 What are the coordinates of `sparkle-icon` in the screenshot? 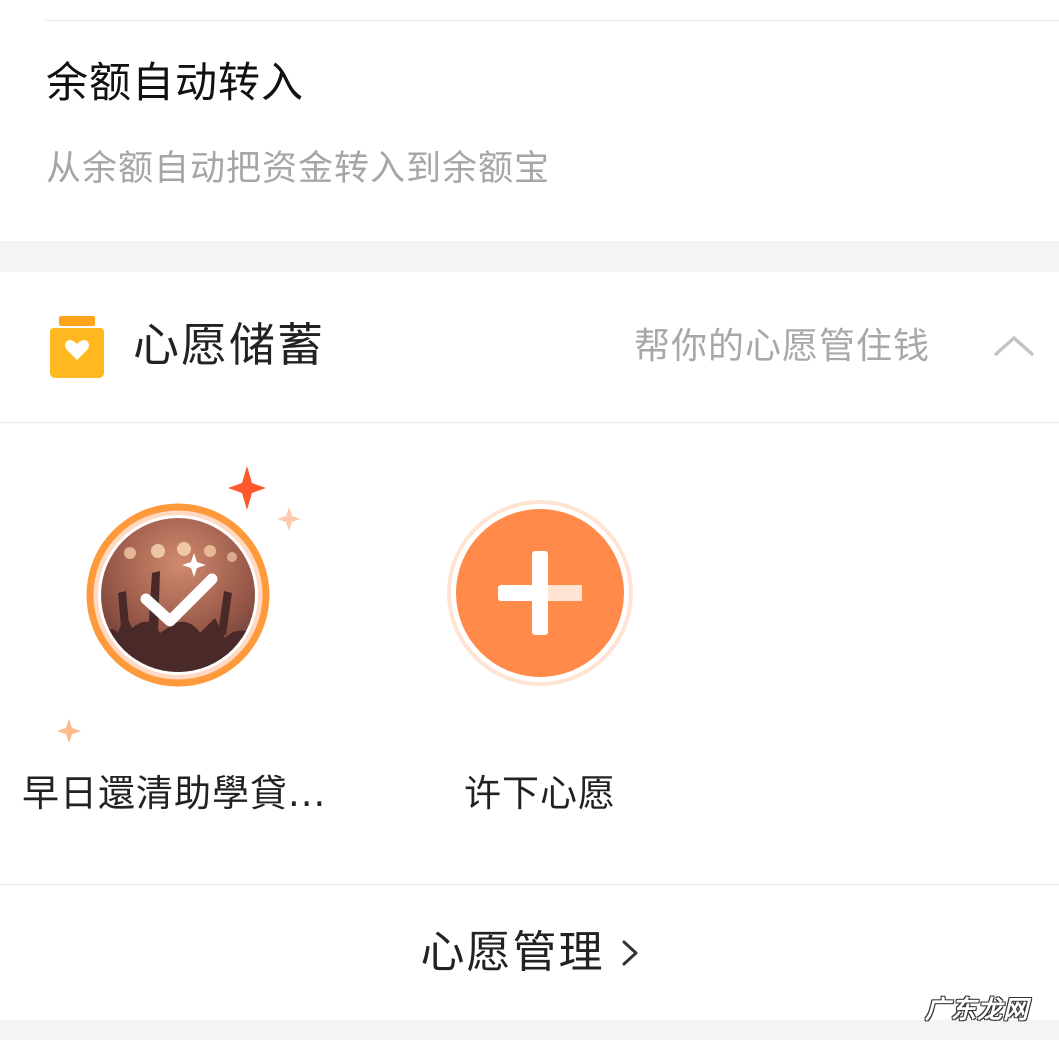 It's located at (247, 488).